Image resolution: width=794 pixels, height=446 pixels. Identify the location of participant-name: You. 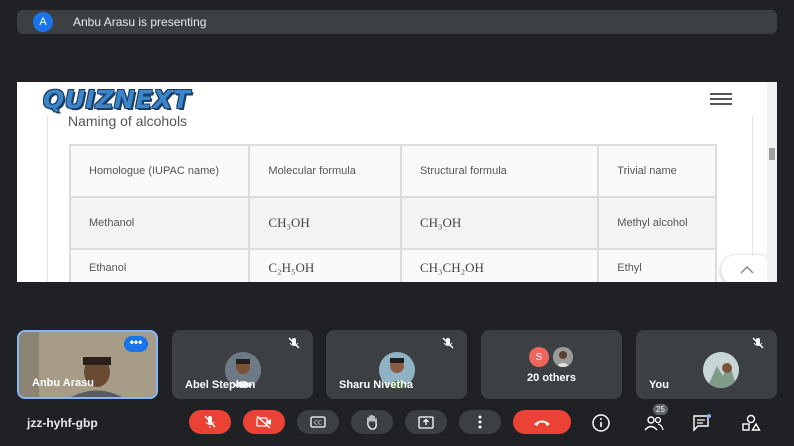
(659, 385).